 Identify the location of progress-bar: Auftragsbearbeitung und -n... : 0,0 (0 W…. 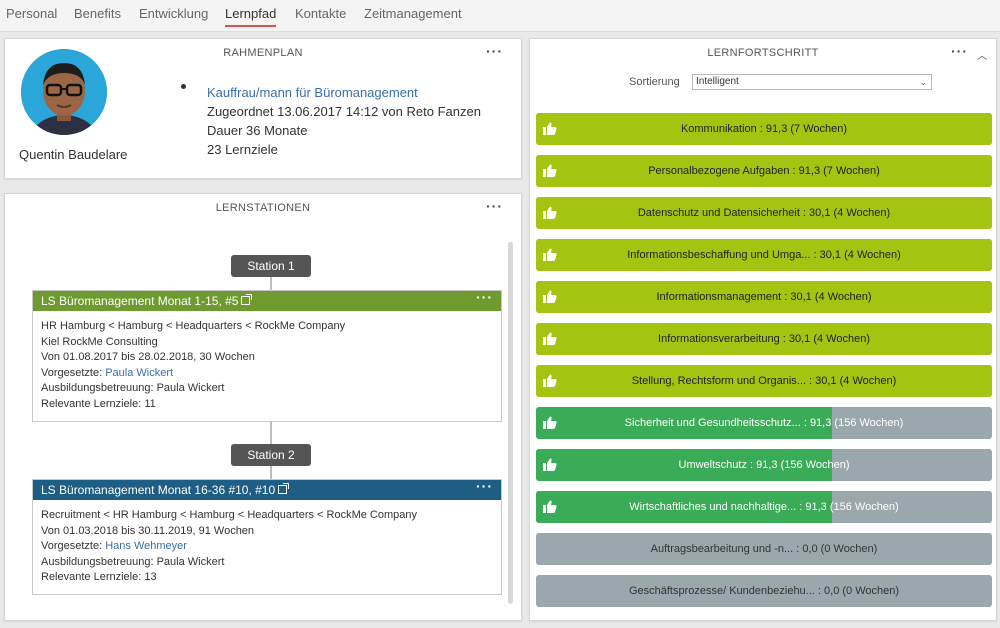
(764, 549).